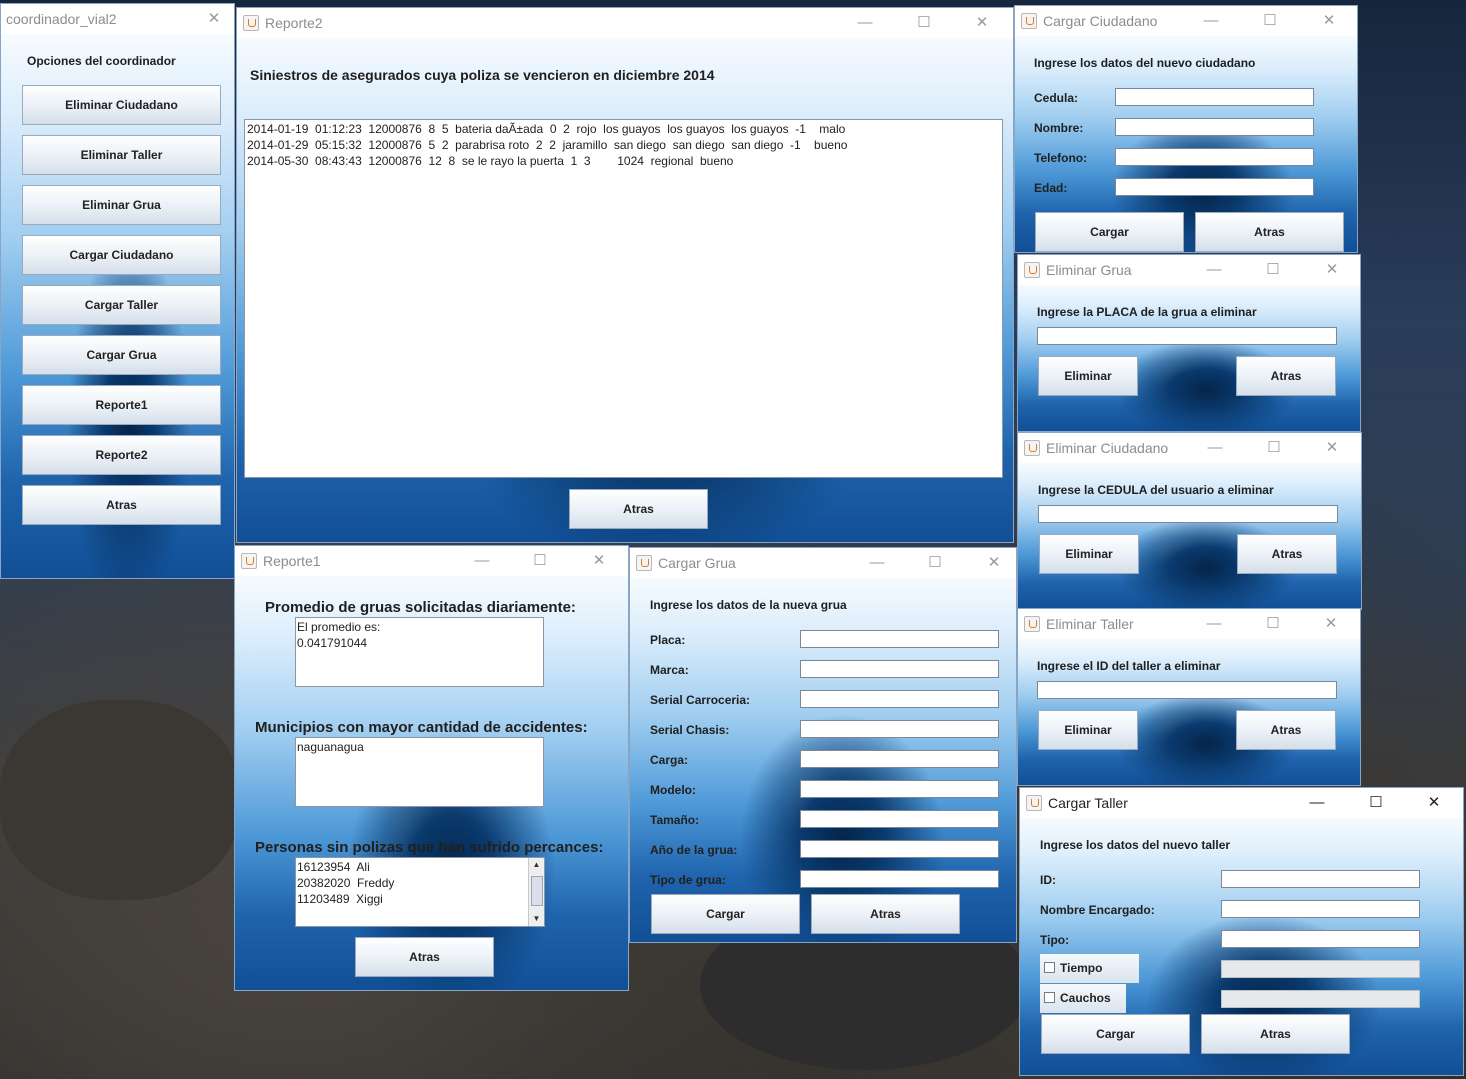 The width and height of the screenshot is (1466, 1079). What do you see at coordinates (899, 669) in the screenshot?
I see `marca-field` at bounding box center [899, 669].